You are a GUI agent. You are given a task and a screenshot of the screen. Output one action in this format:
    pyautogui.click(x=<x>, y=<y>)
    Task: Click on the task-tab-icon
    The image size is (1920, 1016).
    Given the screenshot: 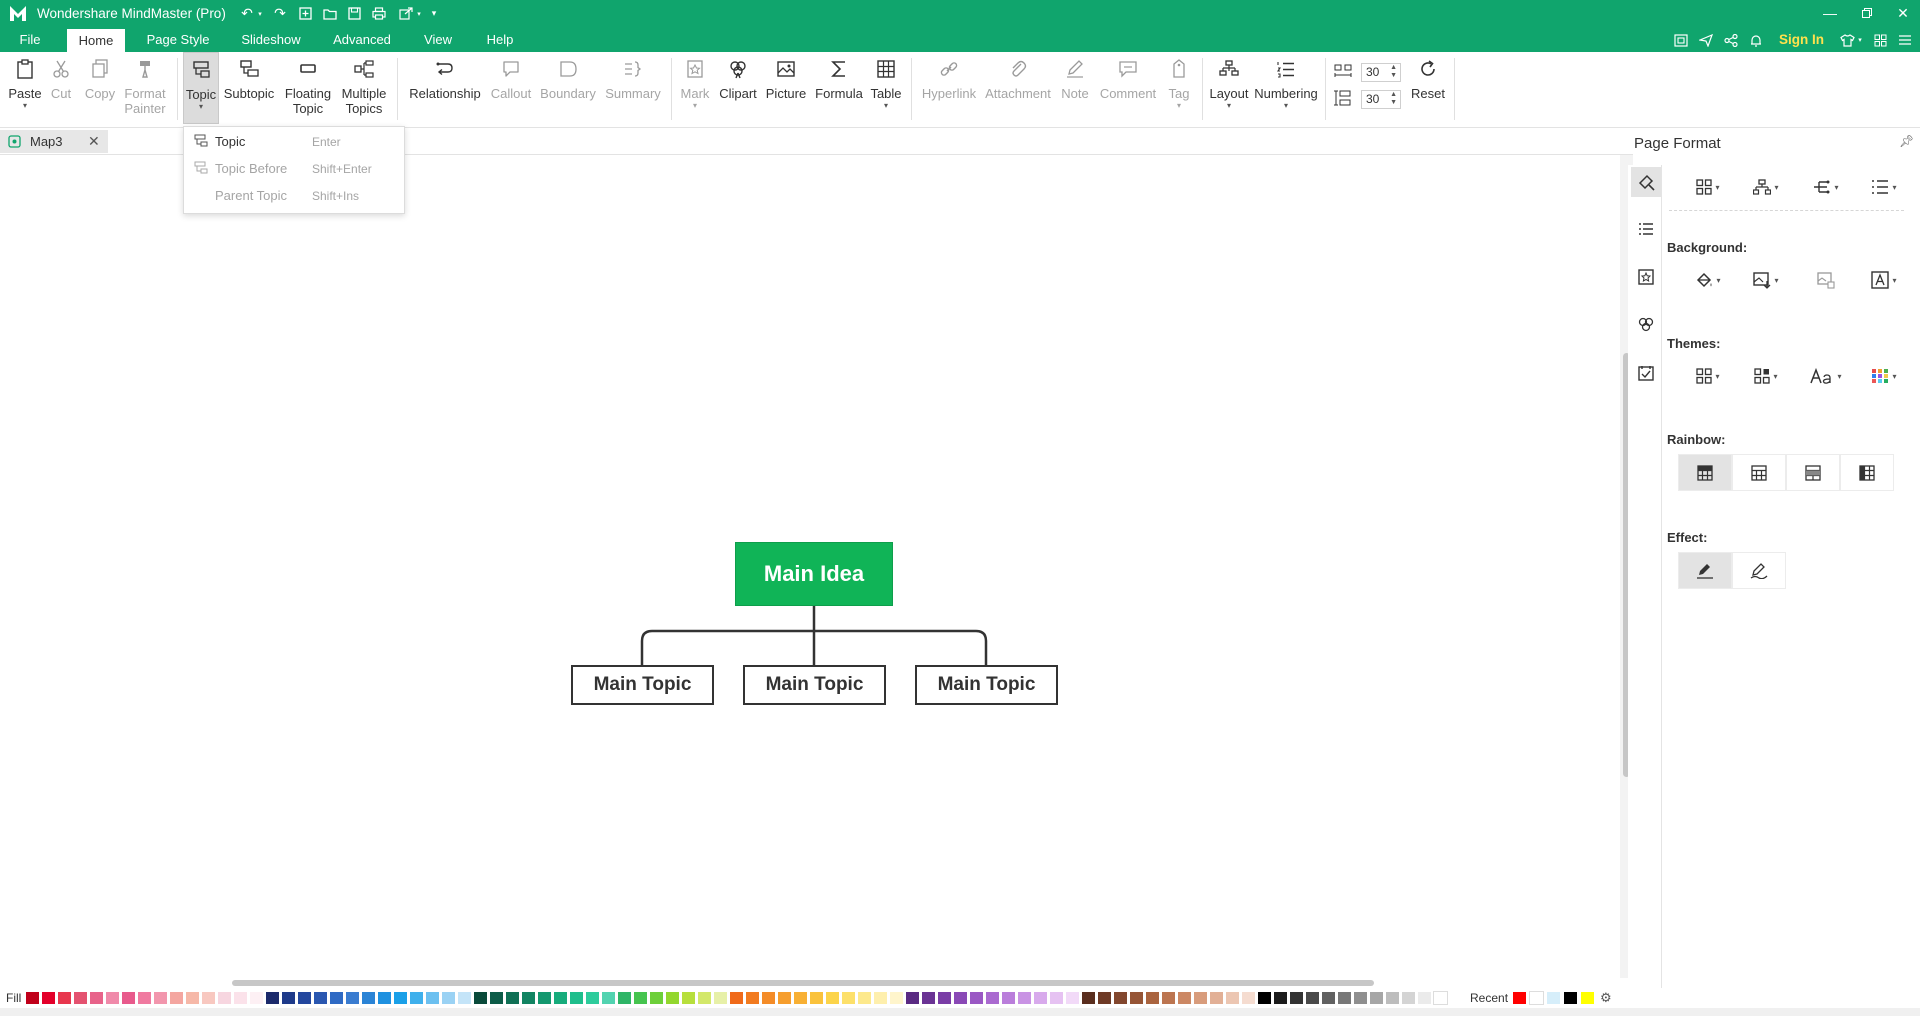 What is the action you would take?
    pyautogui.click(x=1646, y=373)
    